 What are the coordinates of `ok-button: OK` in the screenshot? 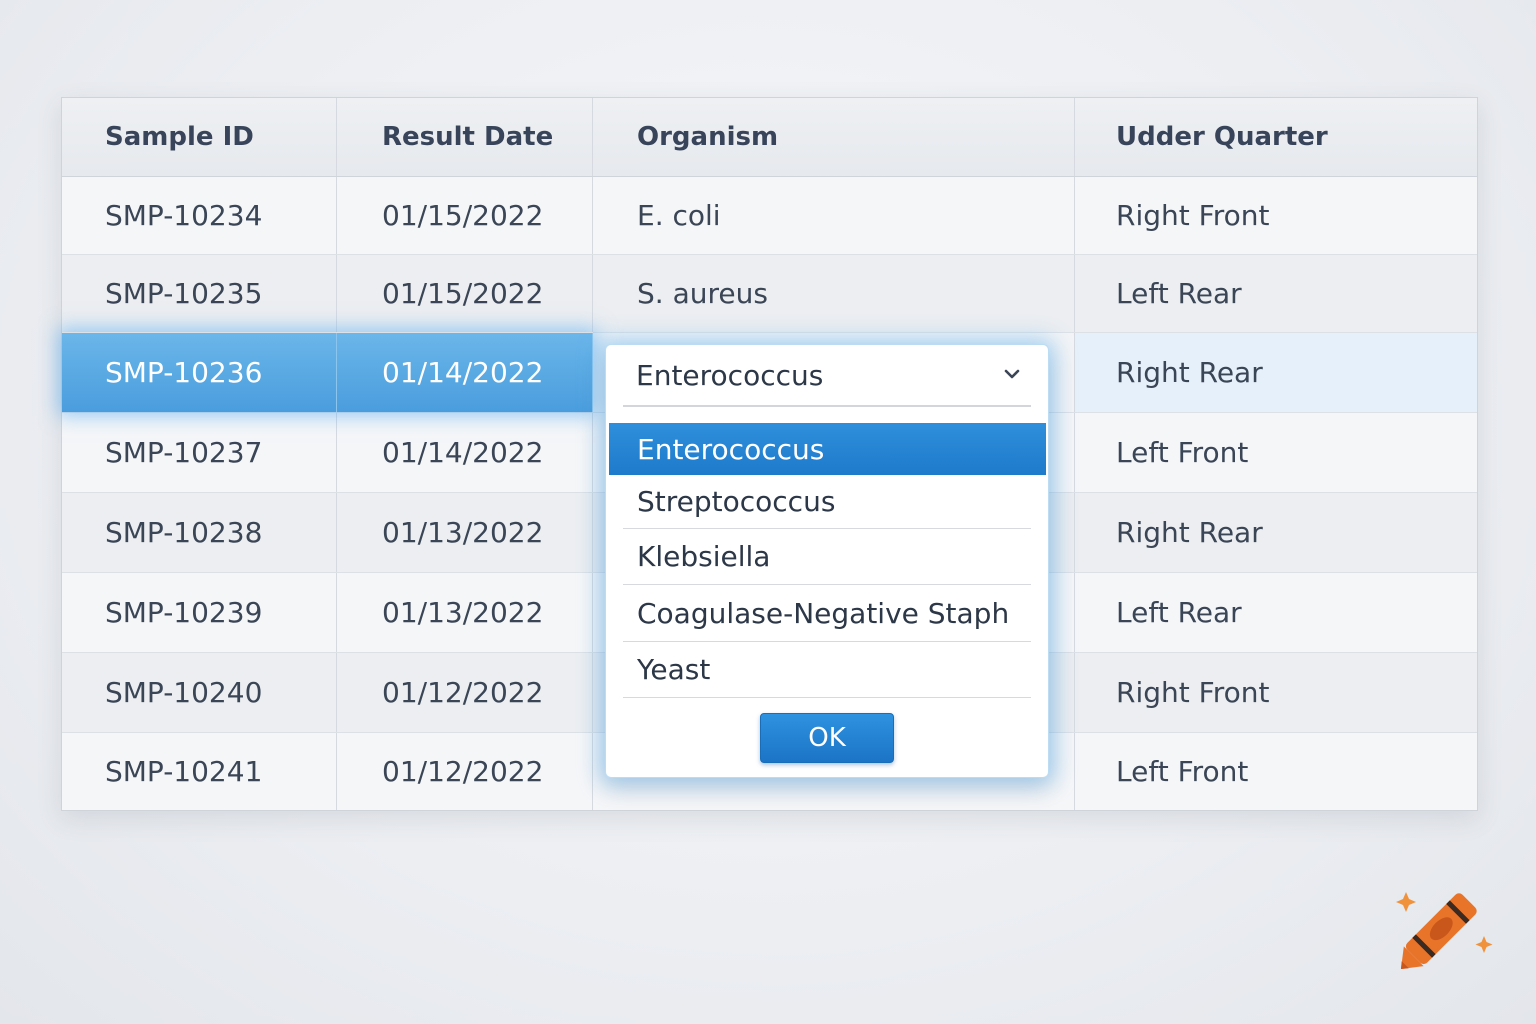 It's located at (827, 738).